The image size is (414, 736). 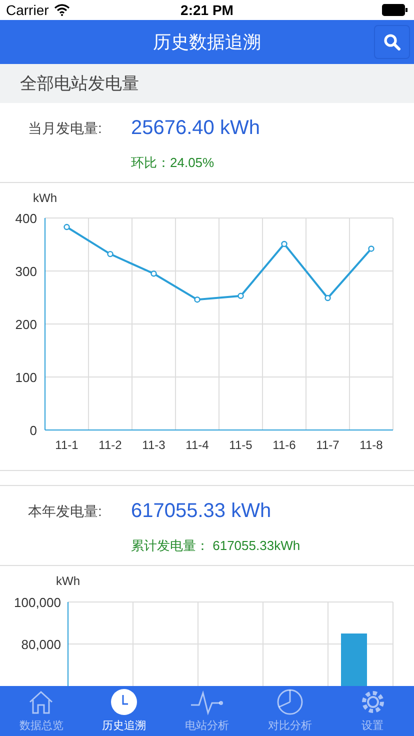 I want to click on x-tick-label: 11-4, so click(x=197, y=445).